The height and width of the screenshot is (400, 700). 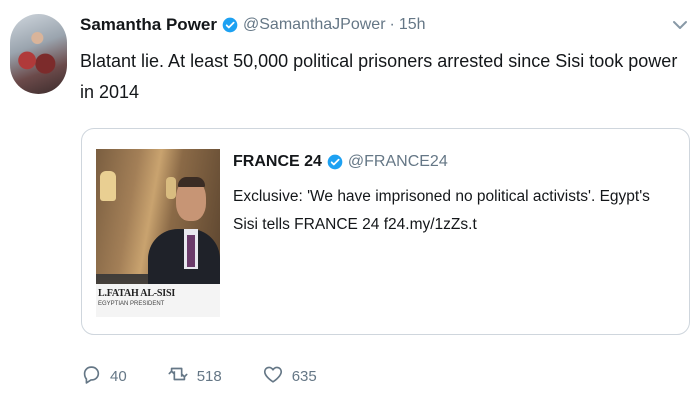 I want to click on reply-icon, so click(x=91, y=376).